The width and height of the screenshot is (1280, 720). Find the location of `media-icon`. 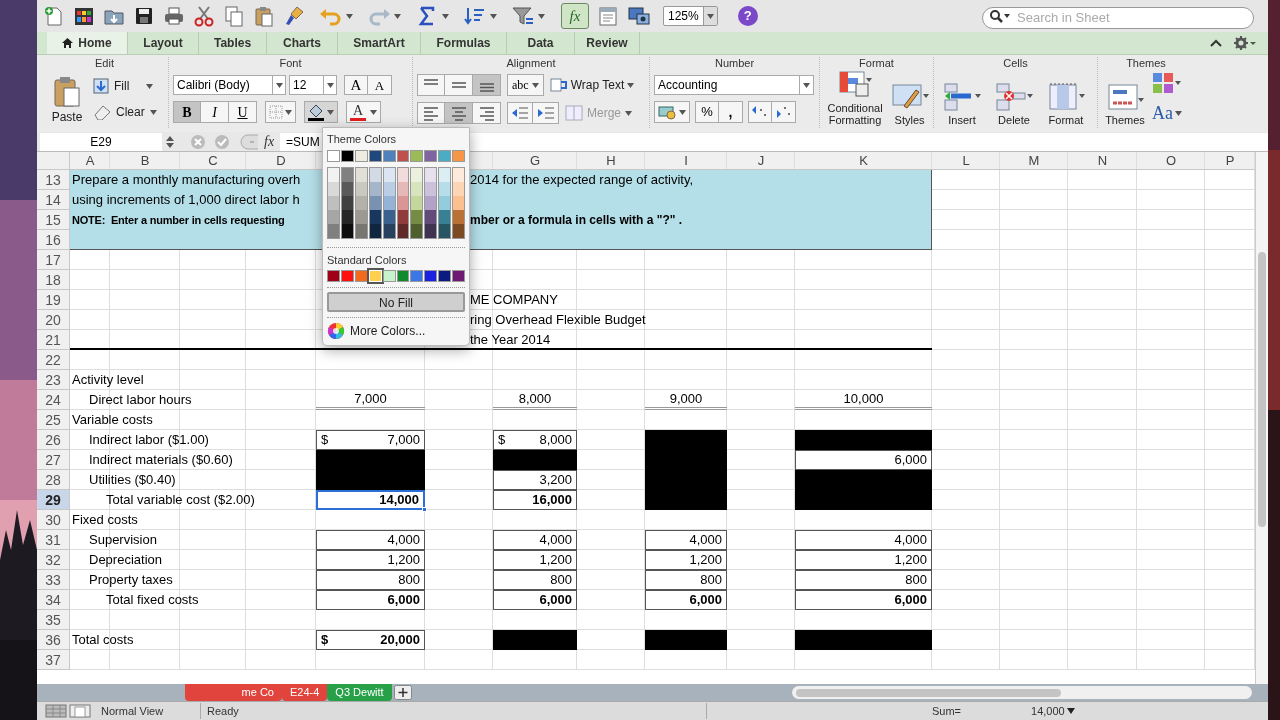

media-icon is located at coordinates (639, 16).